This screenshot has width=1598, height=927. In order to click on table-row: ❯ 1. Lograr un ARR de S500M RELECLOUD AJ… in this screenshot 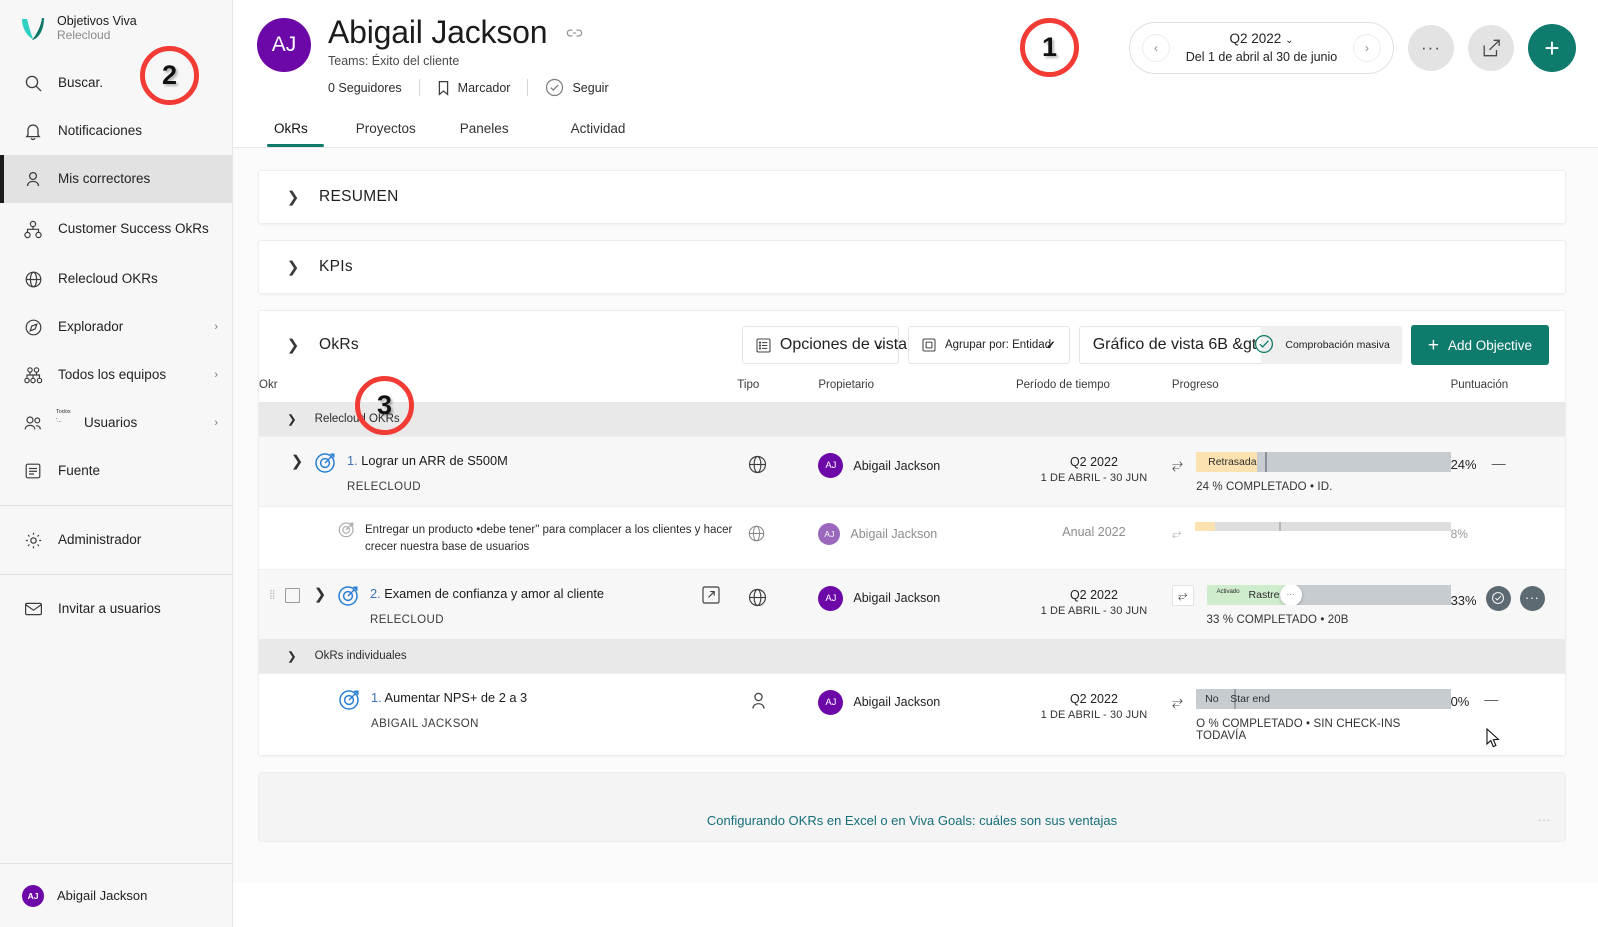, I will do `click(912, 471)`.